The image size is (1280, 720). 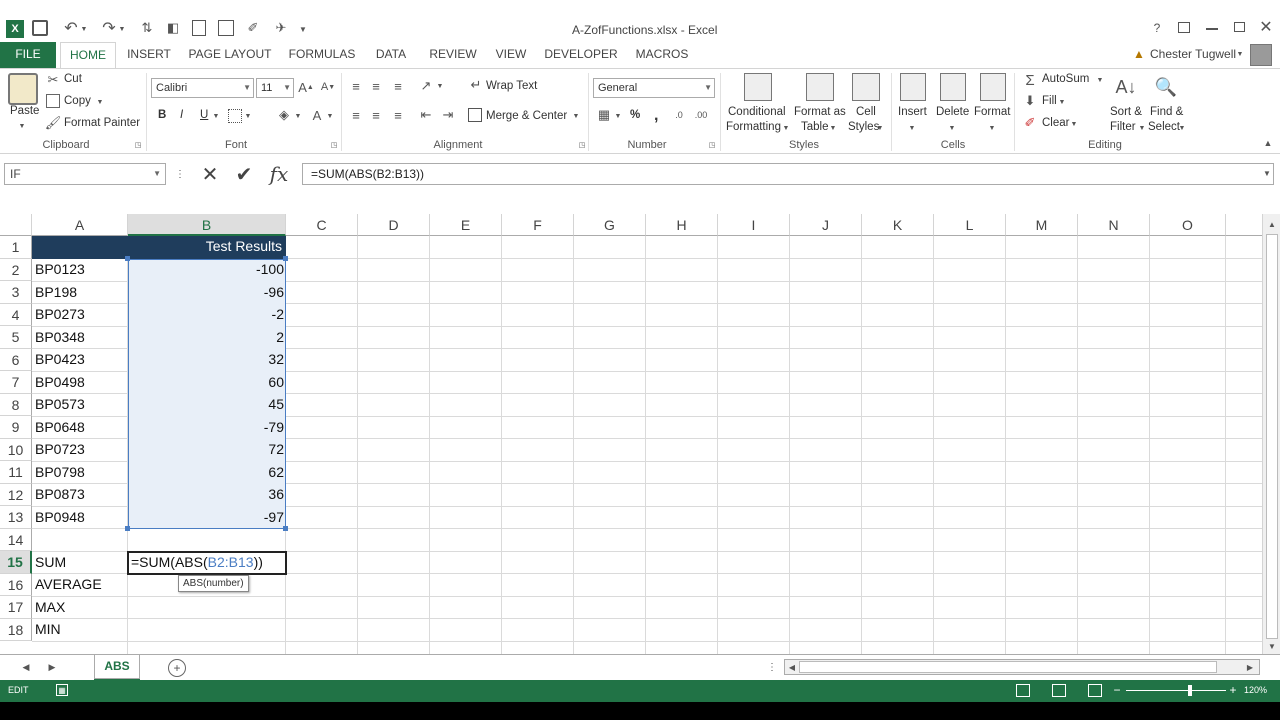 I want to click on page-layout-view-icon, so click(x=1059, y=690).